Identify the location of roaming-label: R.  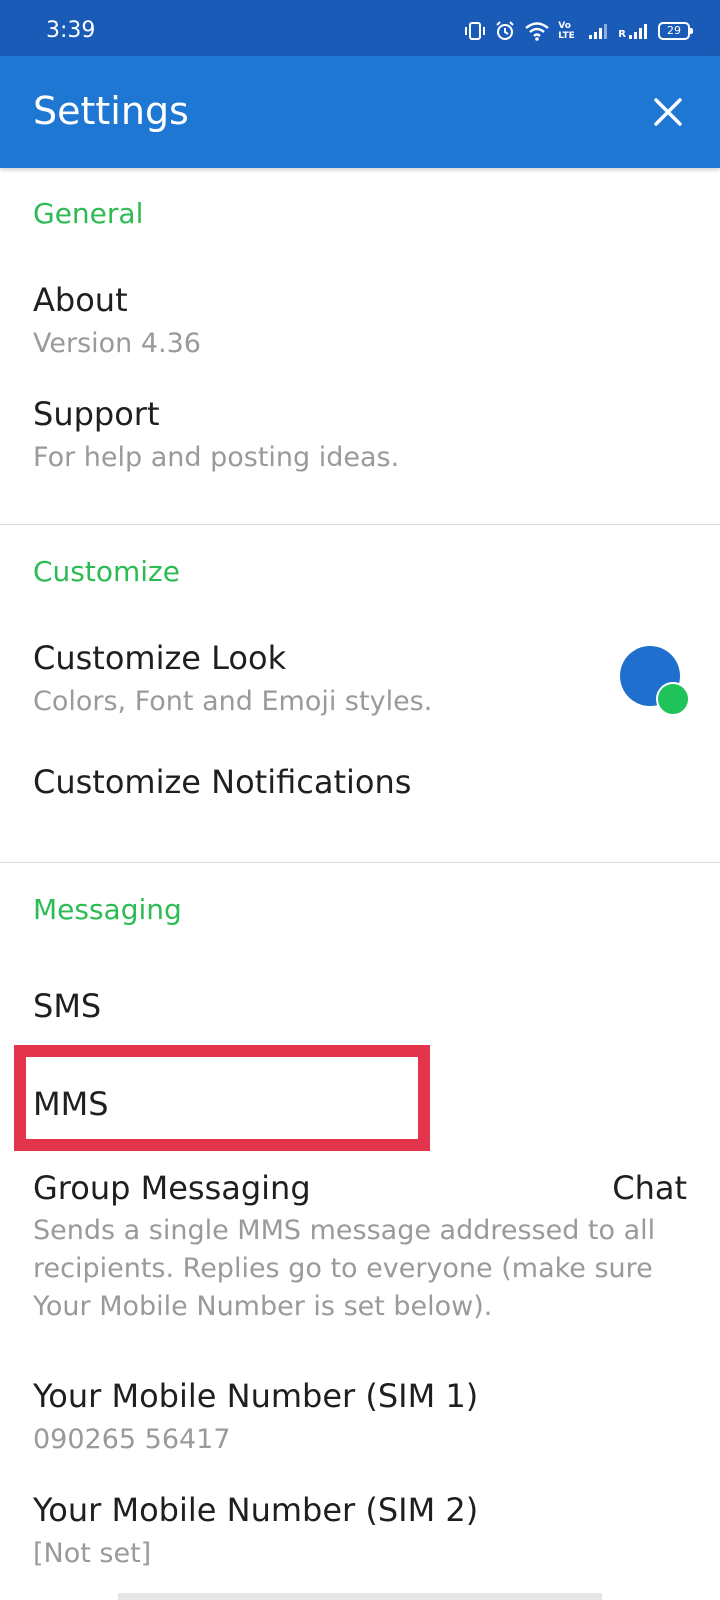
(622, 34).